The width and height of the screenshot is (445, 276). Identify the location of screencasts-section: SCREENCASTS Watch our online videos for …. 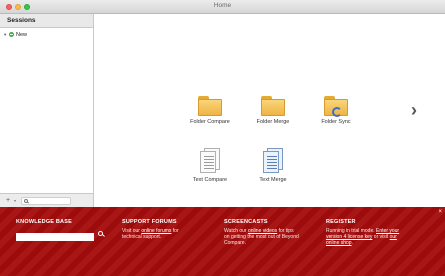
(262, 232).